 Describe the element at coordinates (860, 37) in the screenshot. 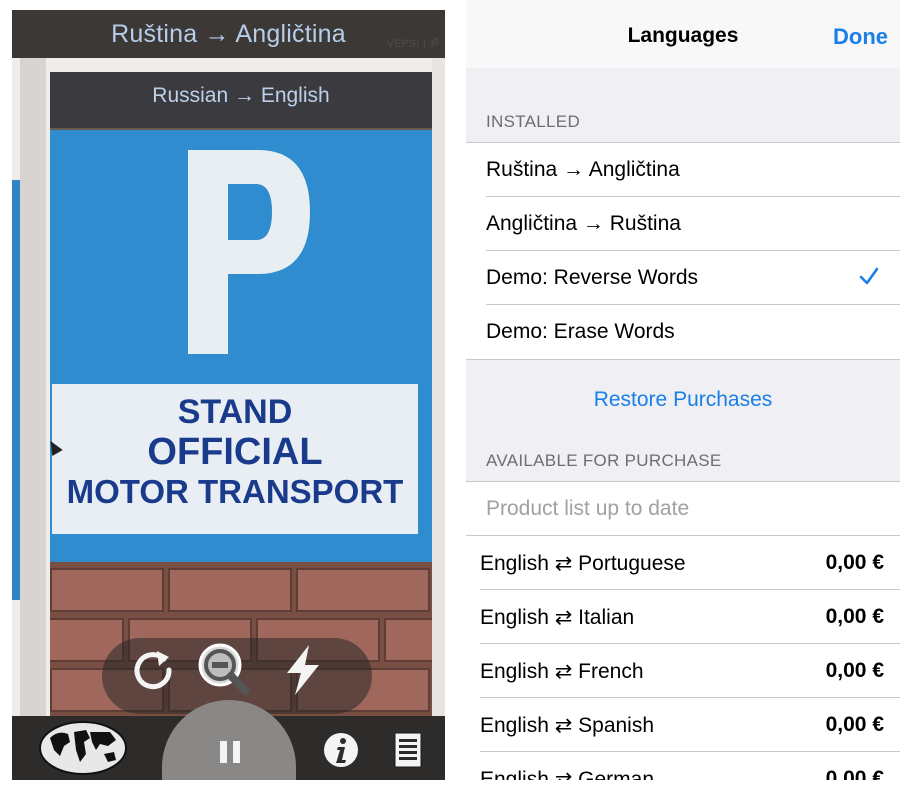

I see `done-button: Done` at that location.